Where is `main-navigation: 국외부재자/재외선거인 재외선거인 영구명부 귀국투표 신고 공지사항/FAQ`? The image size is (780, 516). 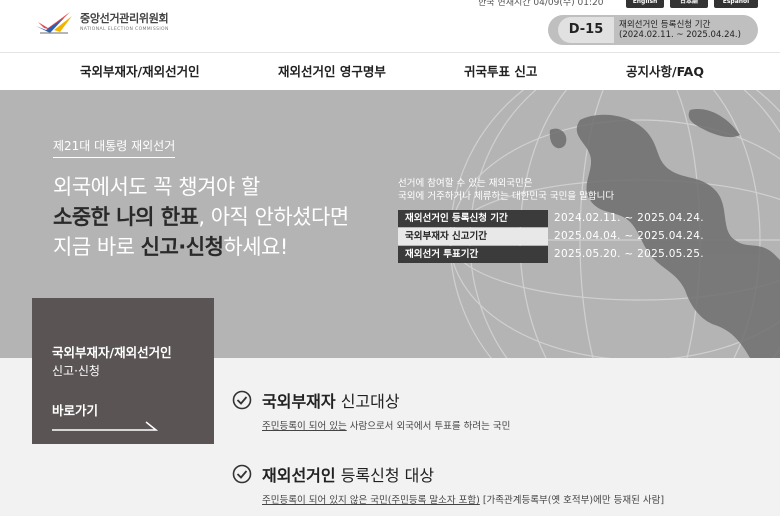
main-navigation: 국외부재자/재외선거인 재외선거인 영구명부 귀국투표 신고 공지사항/FAQ is located at coordinates (390, 71).